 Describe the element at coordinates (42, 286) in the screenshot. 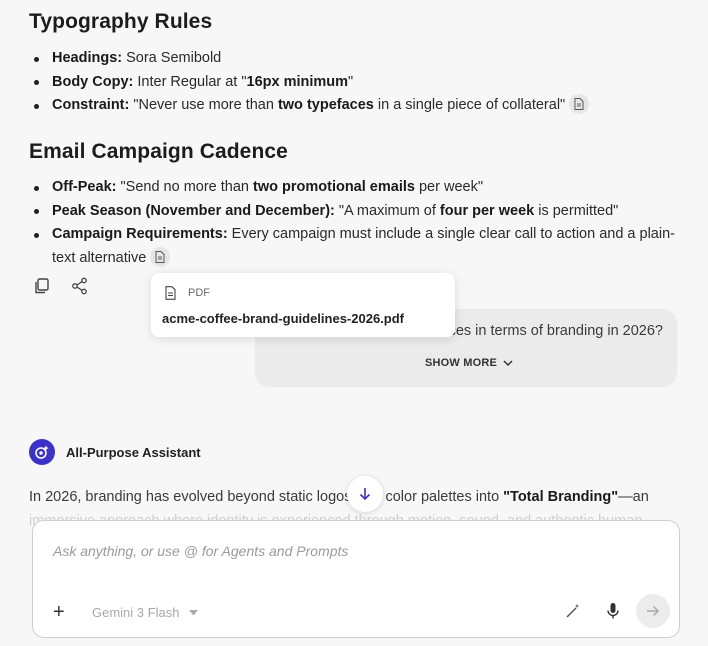

I see `copy-icon` at that location.